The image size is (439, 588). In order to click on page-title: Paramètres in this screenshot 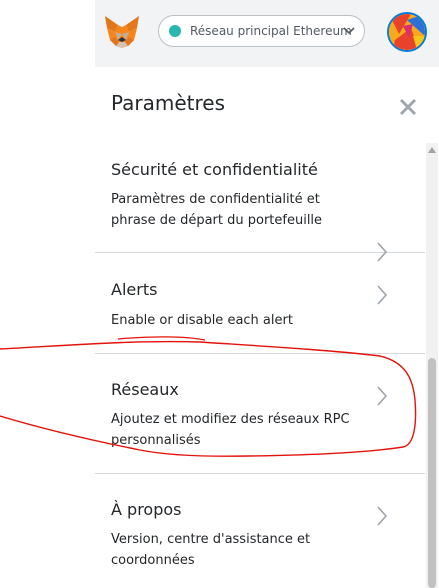, I will do `click(168, 103)`.